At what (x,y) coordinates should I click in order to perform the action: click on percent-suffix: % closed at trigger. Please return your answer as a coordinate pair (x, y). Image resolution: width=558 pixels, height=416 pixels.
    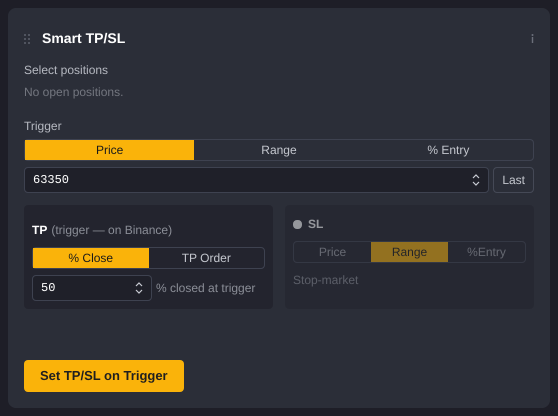
    Looking at the image, I should click on (206, 288).